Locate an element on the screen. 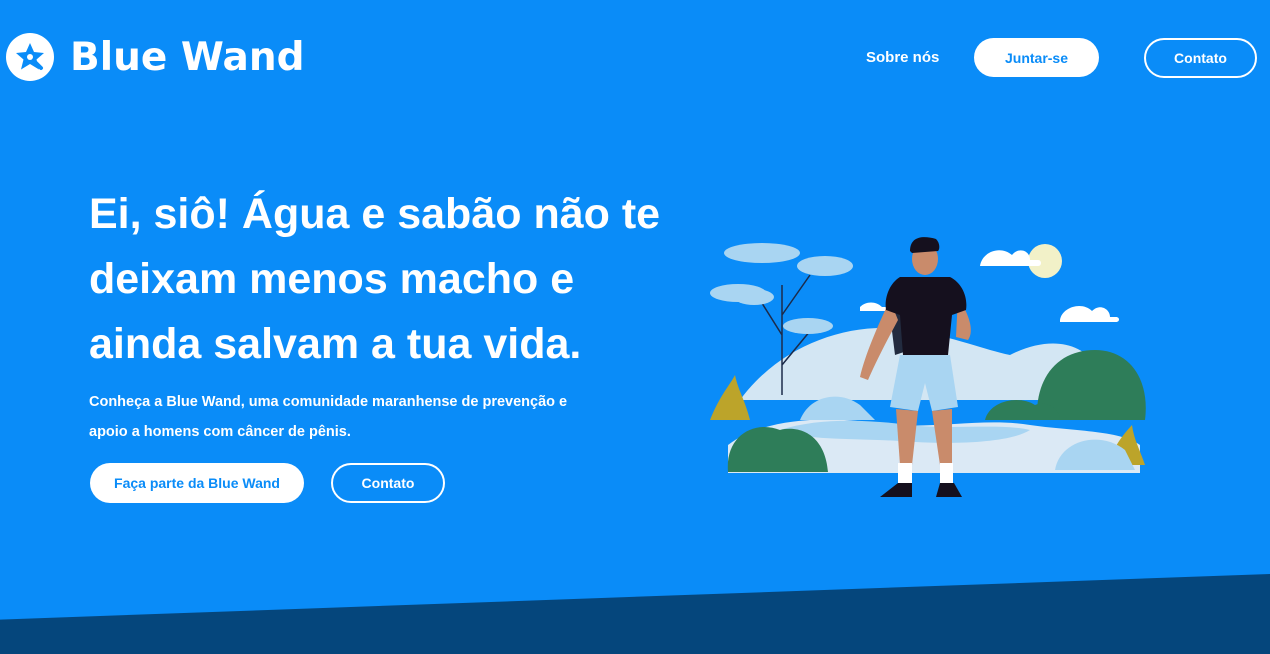 Image resolution: width=1270 pixels, height=654 pixels. bottom-section-band is located at coordinates (635, 614).